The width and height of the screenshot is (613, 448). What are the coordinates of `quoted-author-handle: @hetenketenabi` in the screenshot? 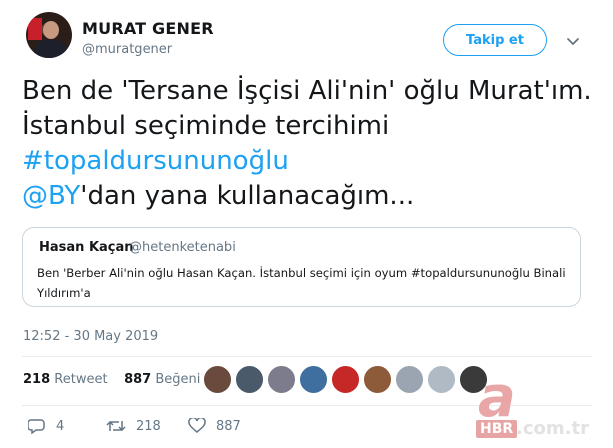 It's located at (182, 247).